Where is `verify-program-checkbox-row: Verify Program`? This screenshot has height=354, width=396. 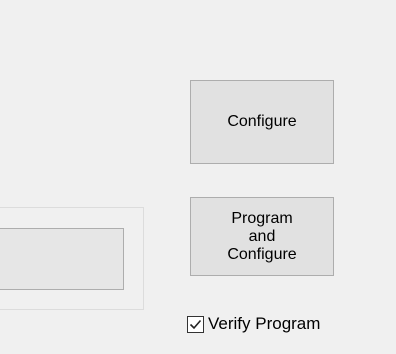
verify-program-checkbox-row: Verify Program is located at coordinates (253, 324).